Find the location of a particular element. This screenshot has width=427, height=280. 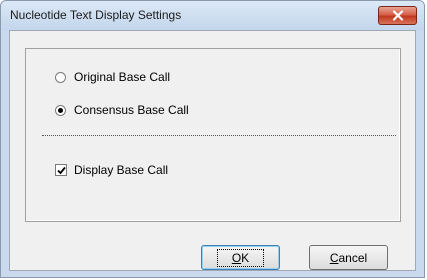

close-button is located at coordinates (397, 15).